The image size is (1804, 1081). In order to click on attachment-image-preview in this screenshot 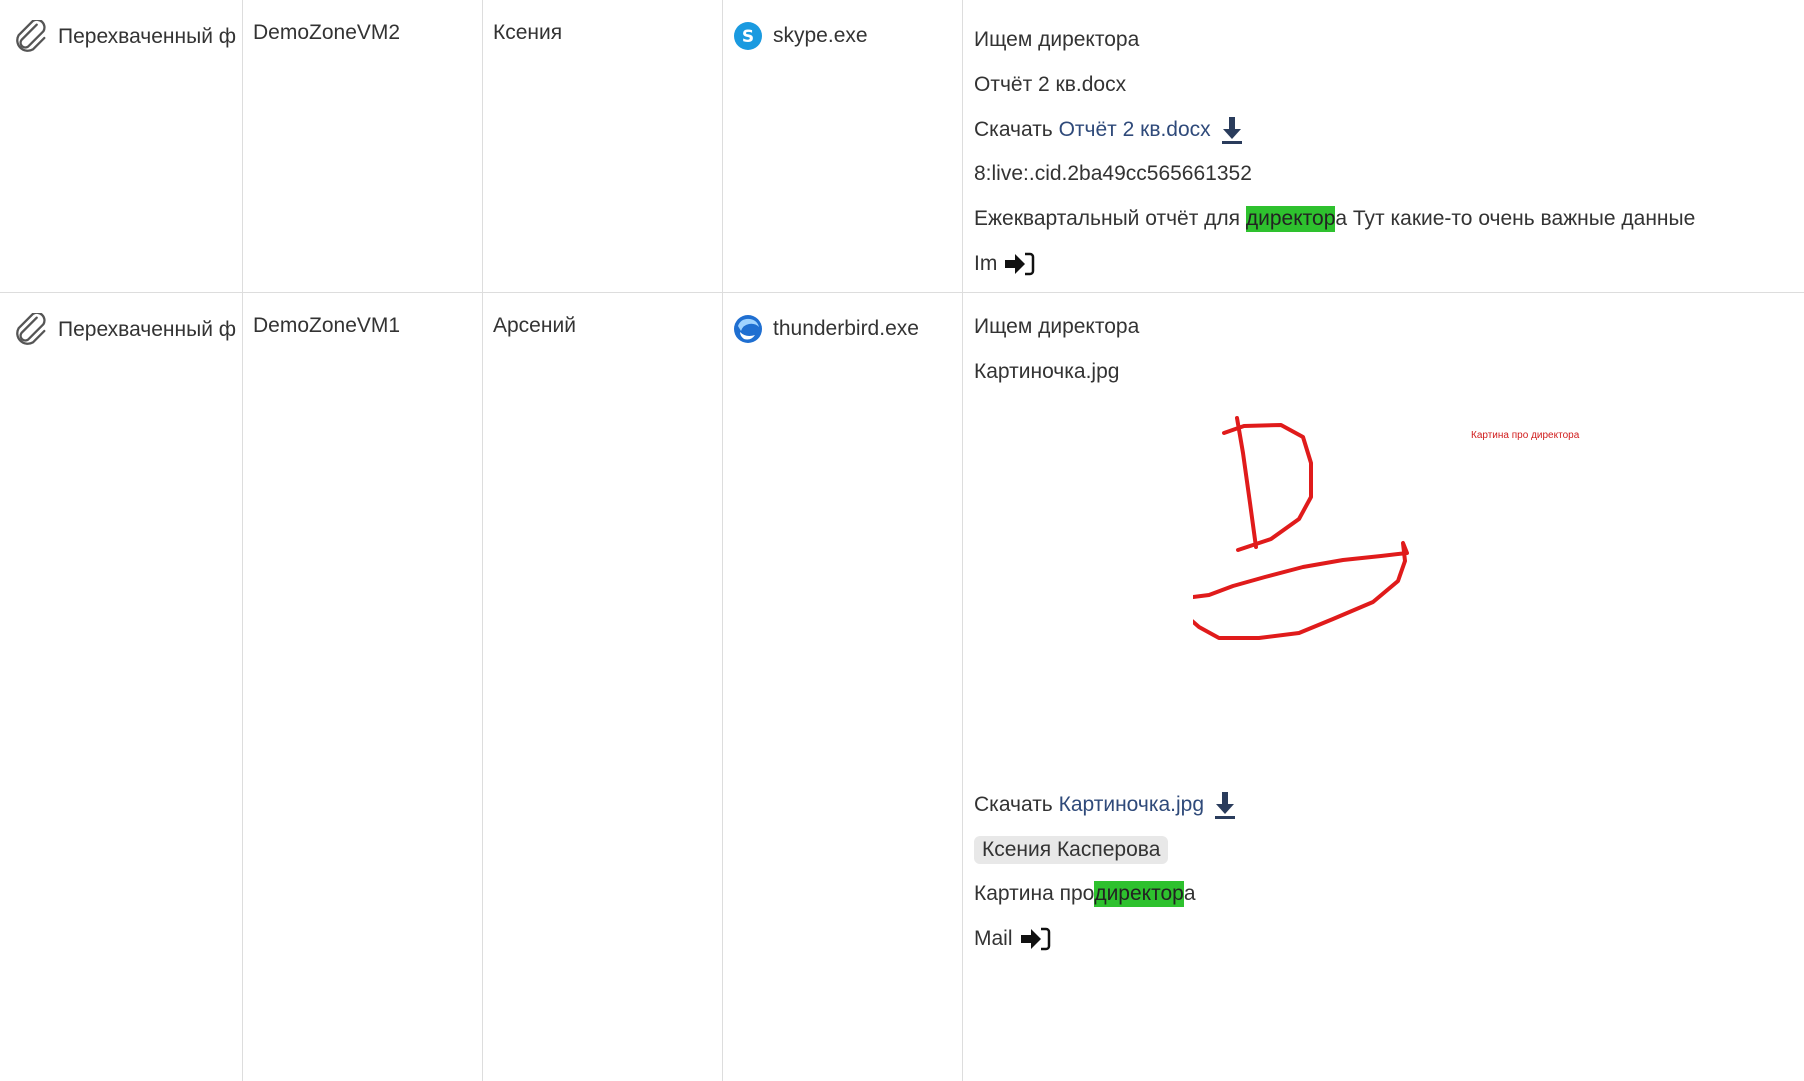, I will do `click(1373, 543)`.